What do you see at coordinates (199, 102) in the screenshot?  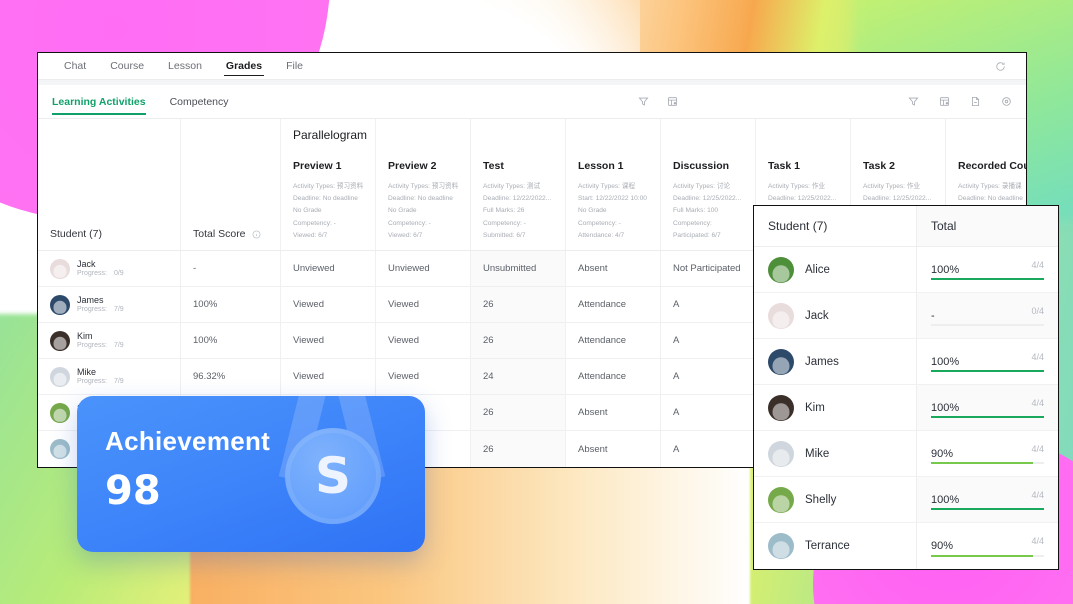 I see `tab-competency: Competency` at bounding box center [199, 102].